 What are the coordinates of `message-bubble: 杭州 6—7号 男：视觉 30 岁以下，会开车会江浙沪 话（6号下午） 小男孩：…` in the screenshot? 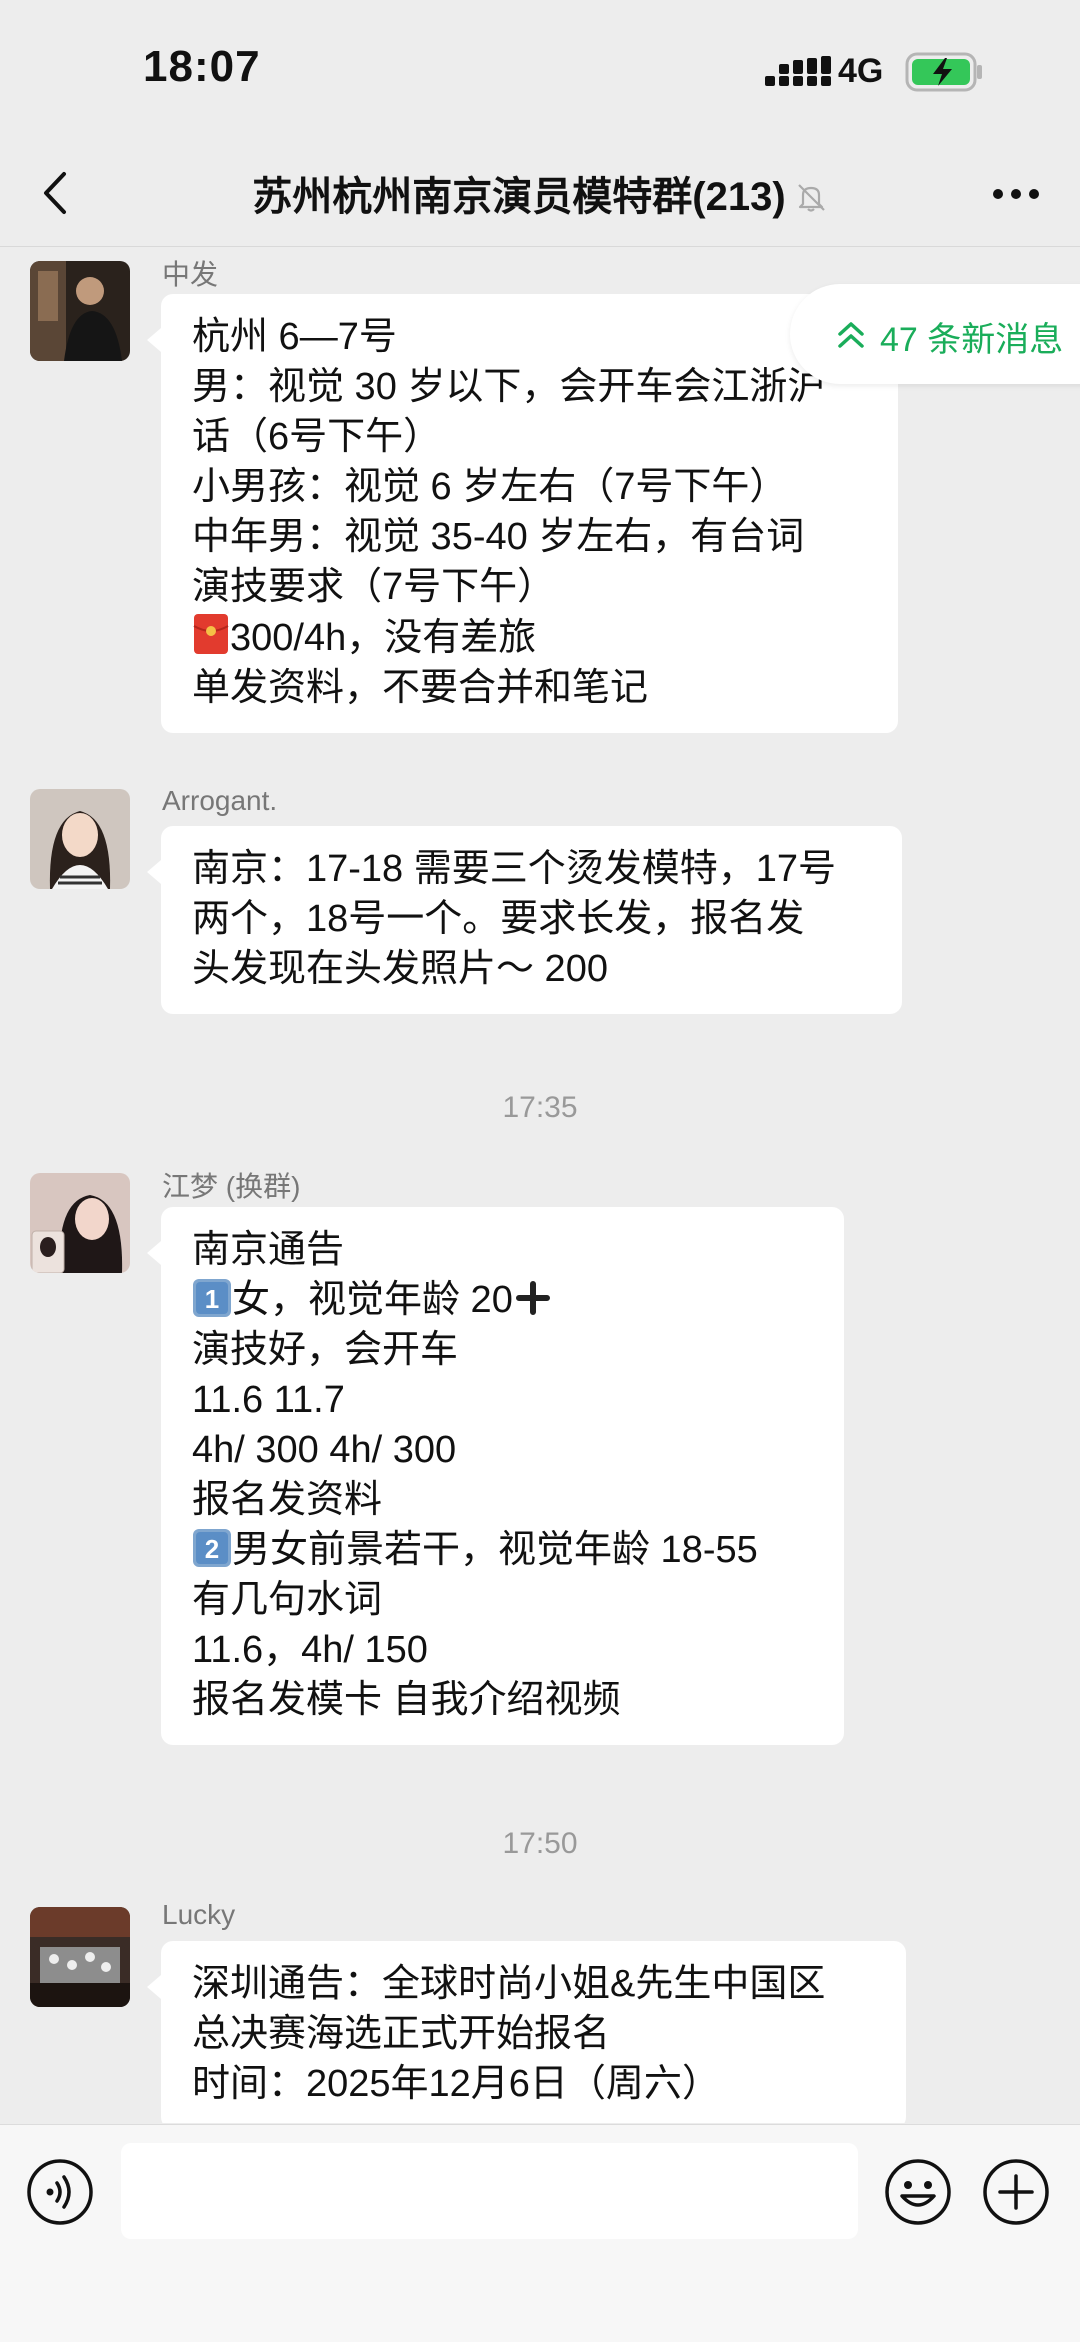 It's located at (522, 513).